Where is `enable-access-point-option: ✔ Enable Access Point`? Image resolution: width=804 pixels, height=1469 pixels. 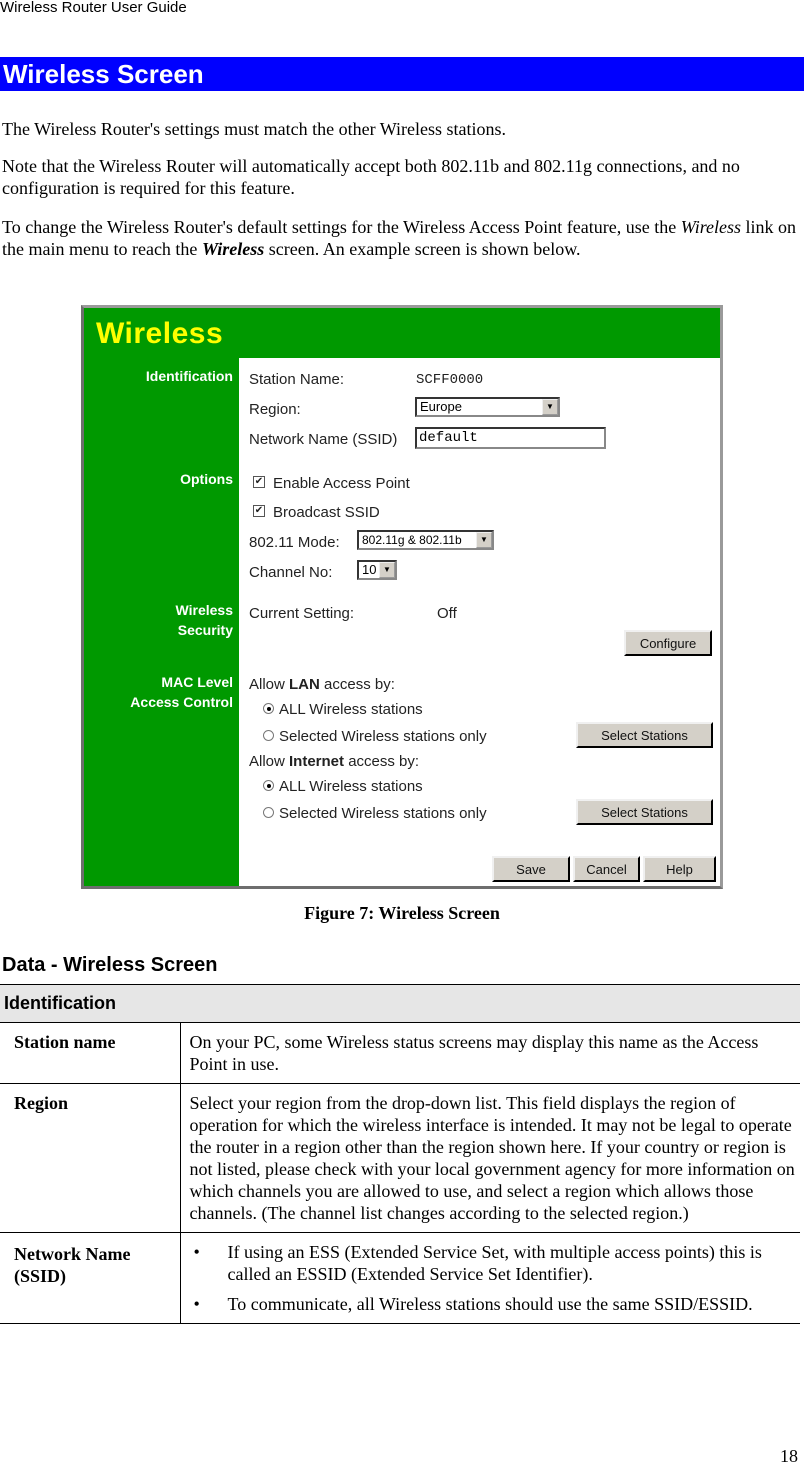
enable-access-point-option: ✔ Enable Access Point is located at coordinates (331, 484).